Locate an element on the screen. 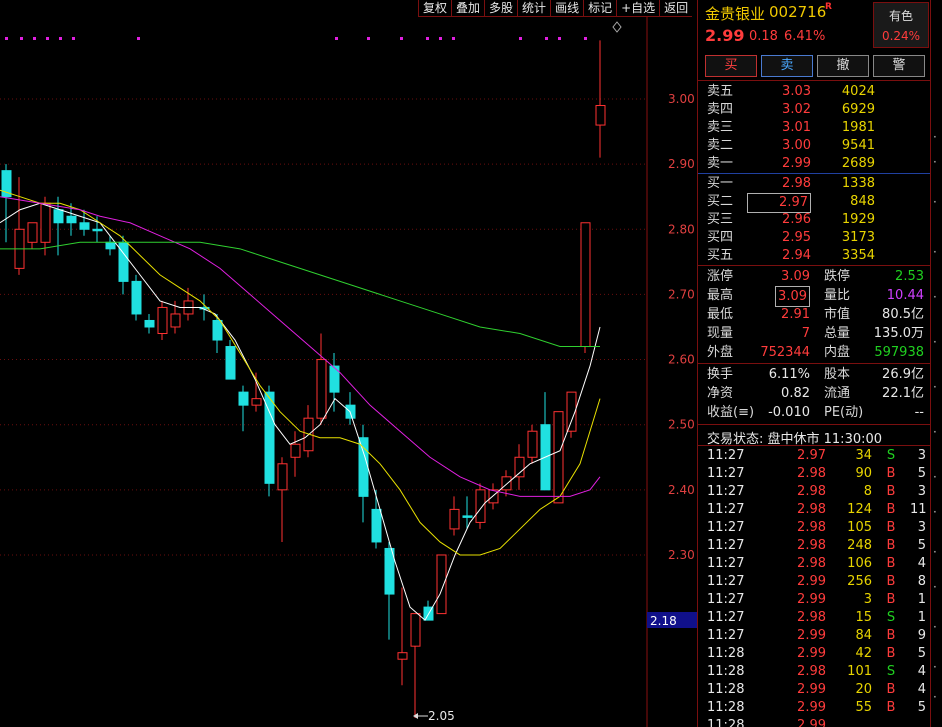 This screenshot has width=942, height=727. tick-row: 11:27 2.98 90 B 5 is located at coordinates (814, 474).